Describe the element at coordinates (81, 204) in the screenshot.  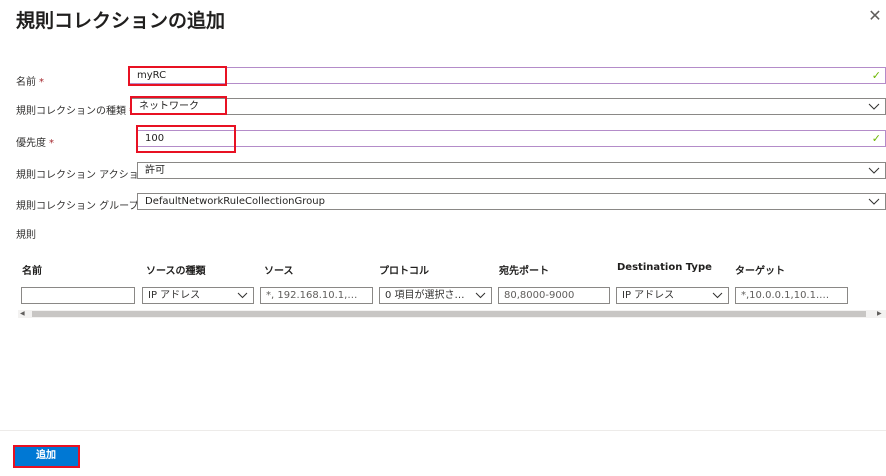
I see `group-label: 規則コレクション グループ*` at that location.